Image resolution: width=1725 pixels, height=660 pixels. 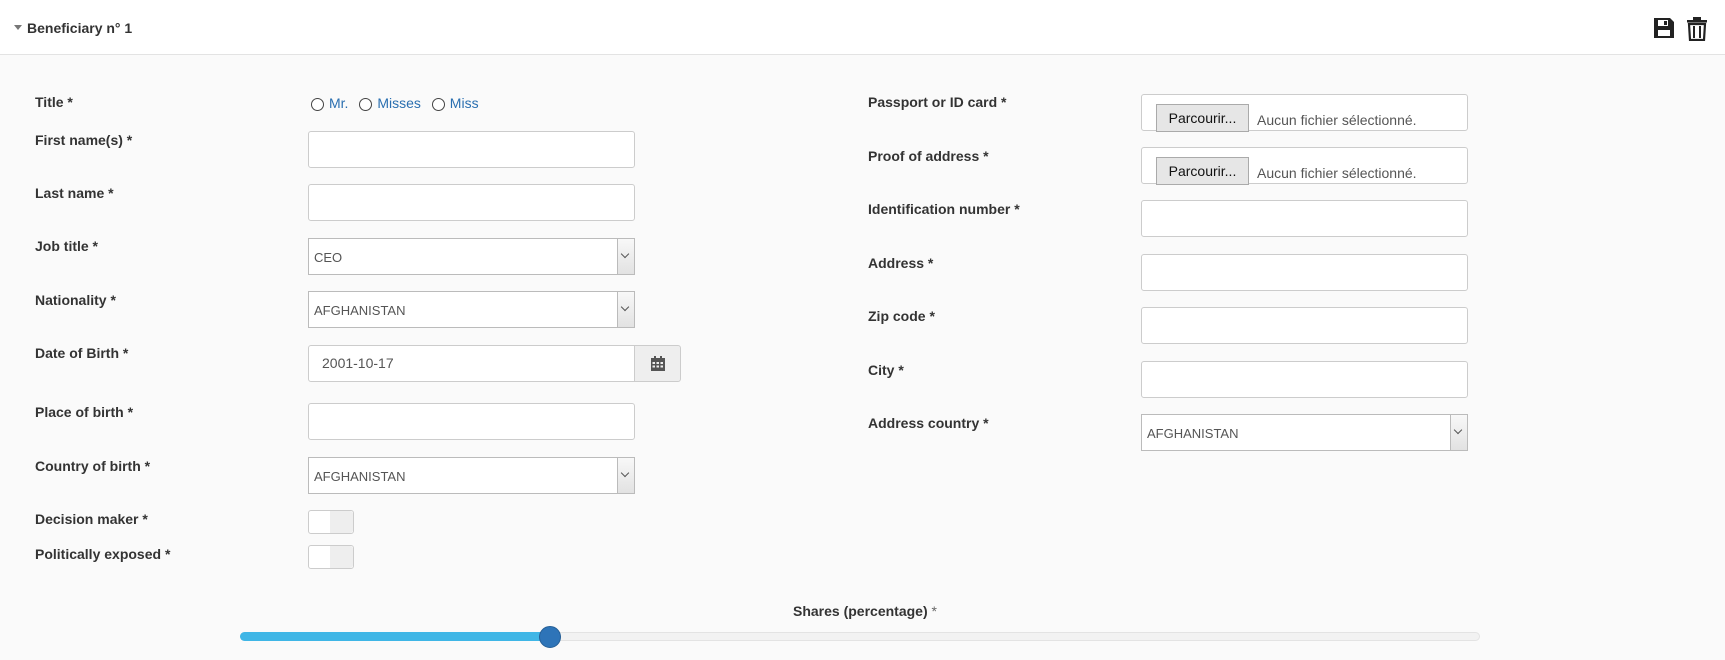 I want to click on id-number-label: Identification number *, so click(x=944, y=209).